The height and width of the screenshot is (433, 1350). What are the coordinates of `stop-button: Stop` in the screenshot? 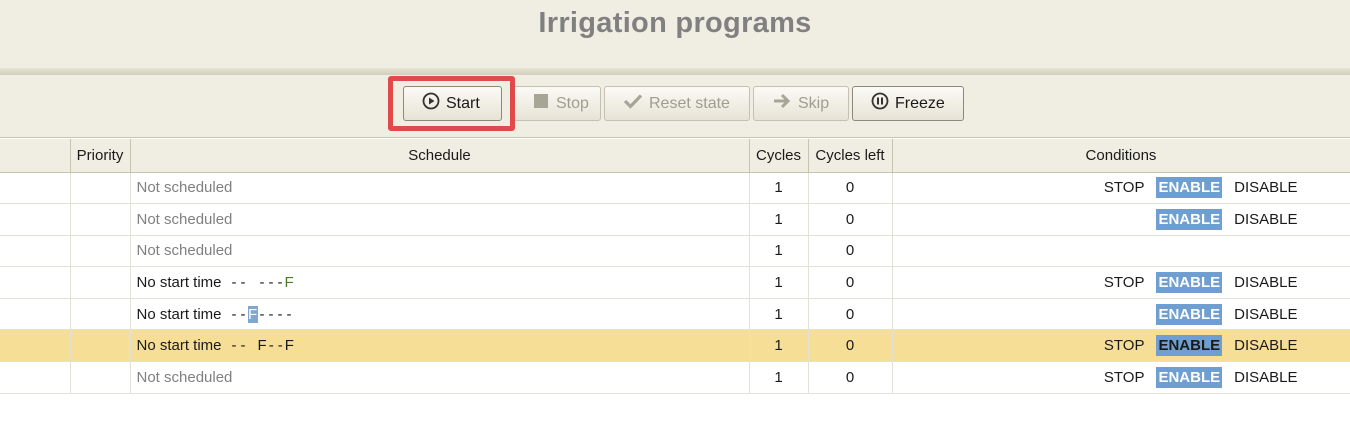 It's located at (557, 103).